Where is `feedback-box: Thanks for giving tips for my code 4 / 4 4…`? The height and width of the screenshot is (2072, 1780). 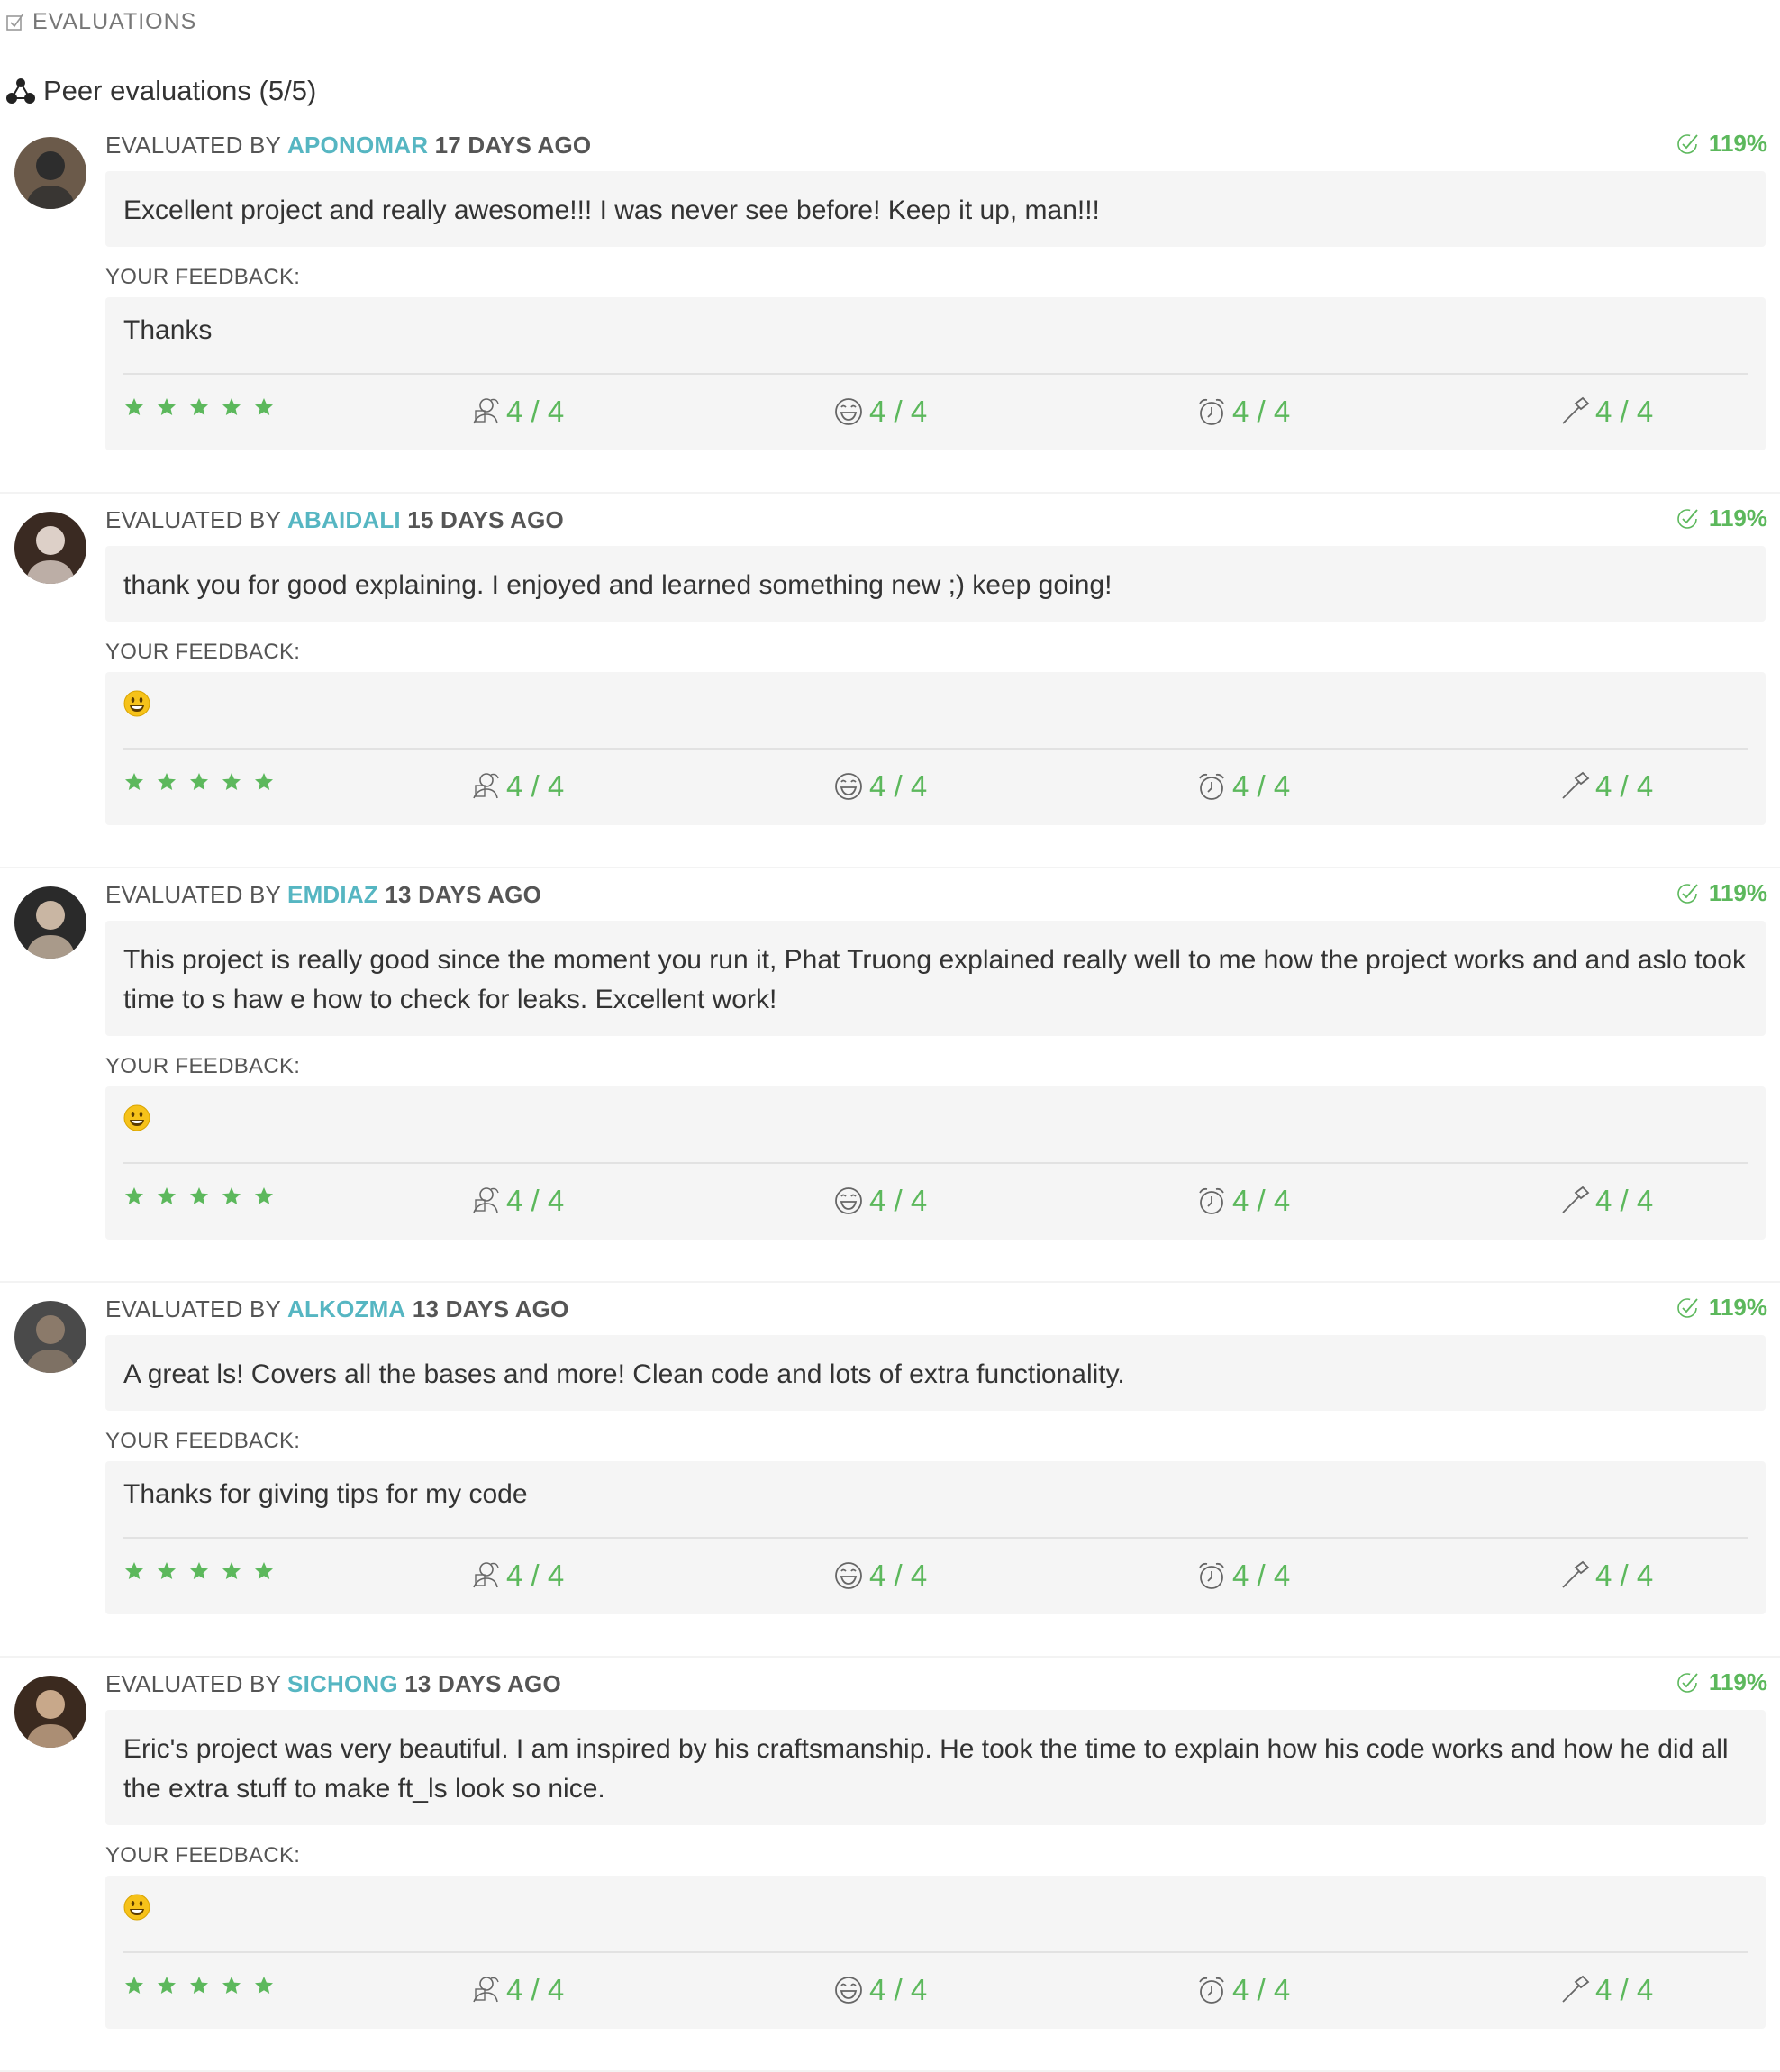 feedback-box: Thanks for giving tips for my code 4 / 4 4… is located at coordinates (935, 1537).